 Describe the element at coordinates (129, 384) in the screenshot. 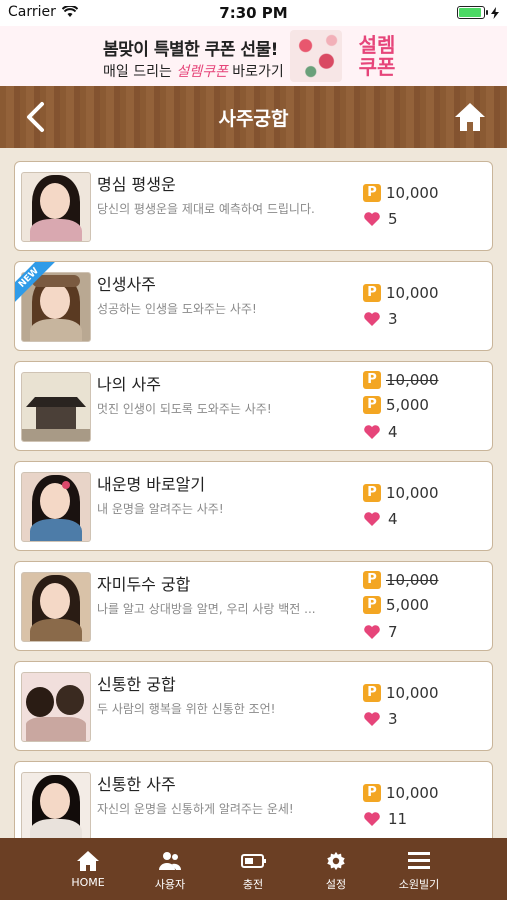

I see `item-title: 나의 사주` at that location.